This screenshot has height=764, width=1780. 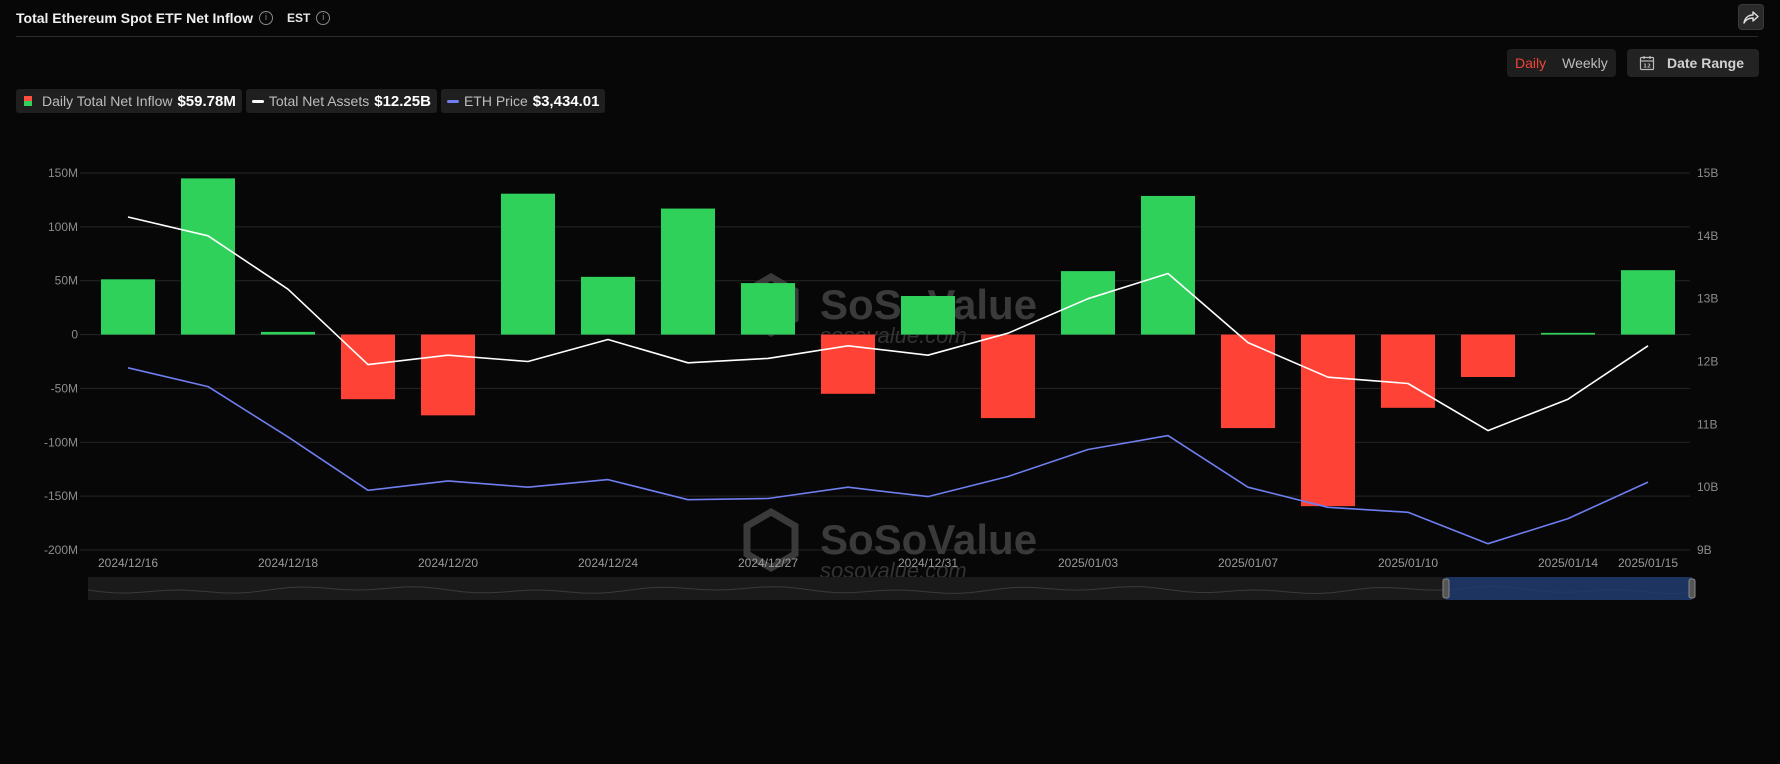 I want to click on x-axis-tick-label: 2024/12/24, so click(x=608, y=563).